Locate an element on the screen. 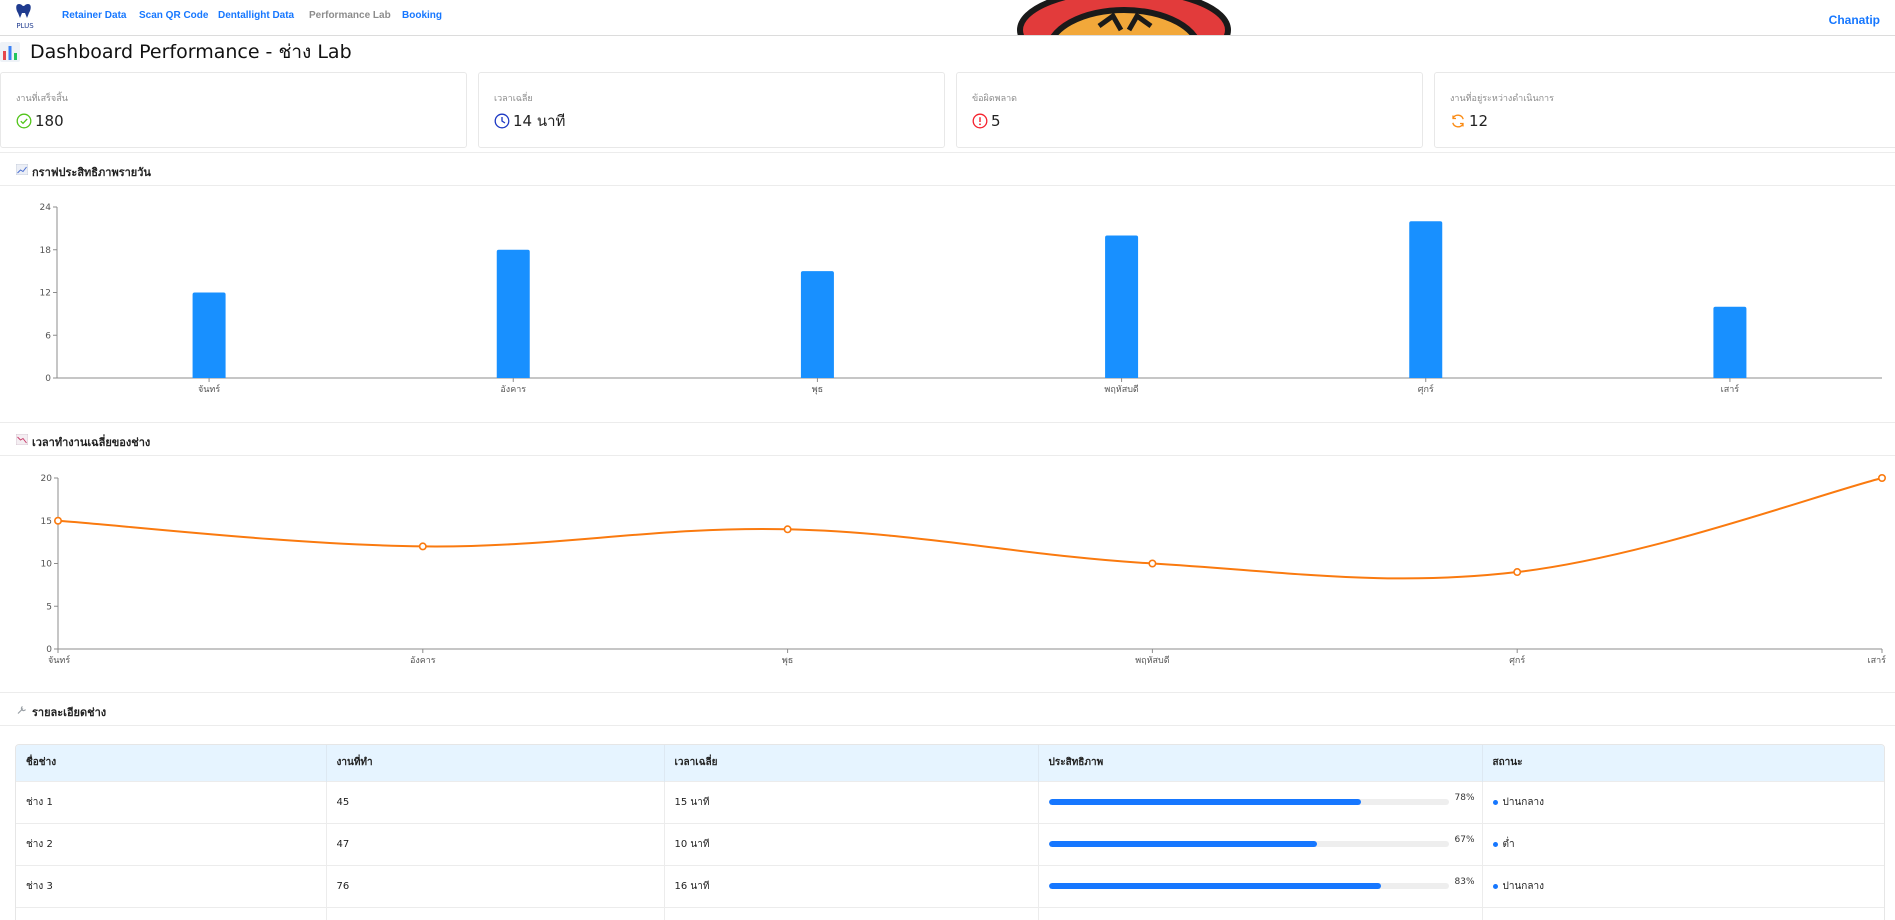 The height and width of the screenshot is (920, 1895). user-menu: Chanatip is located at coordinates (1854, 20).